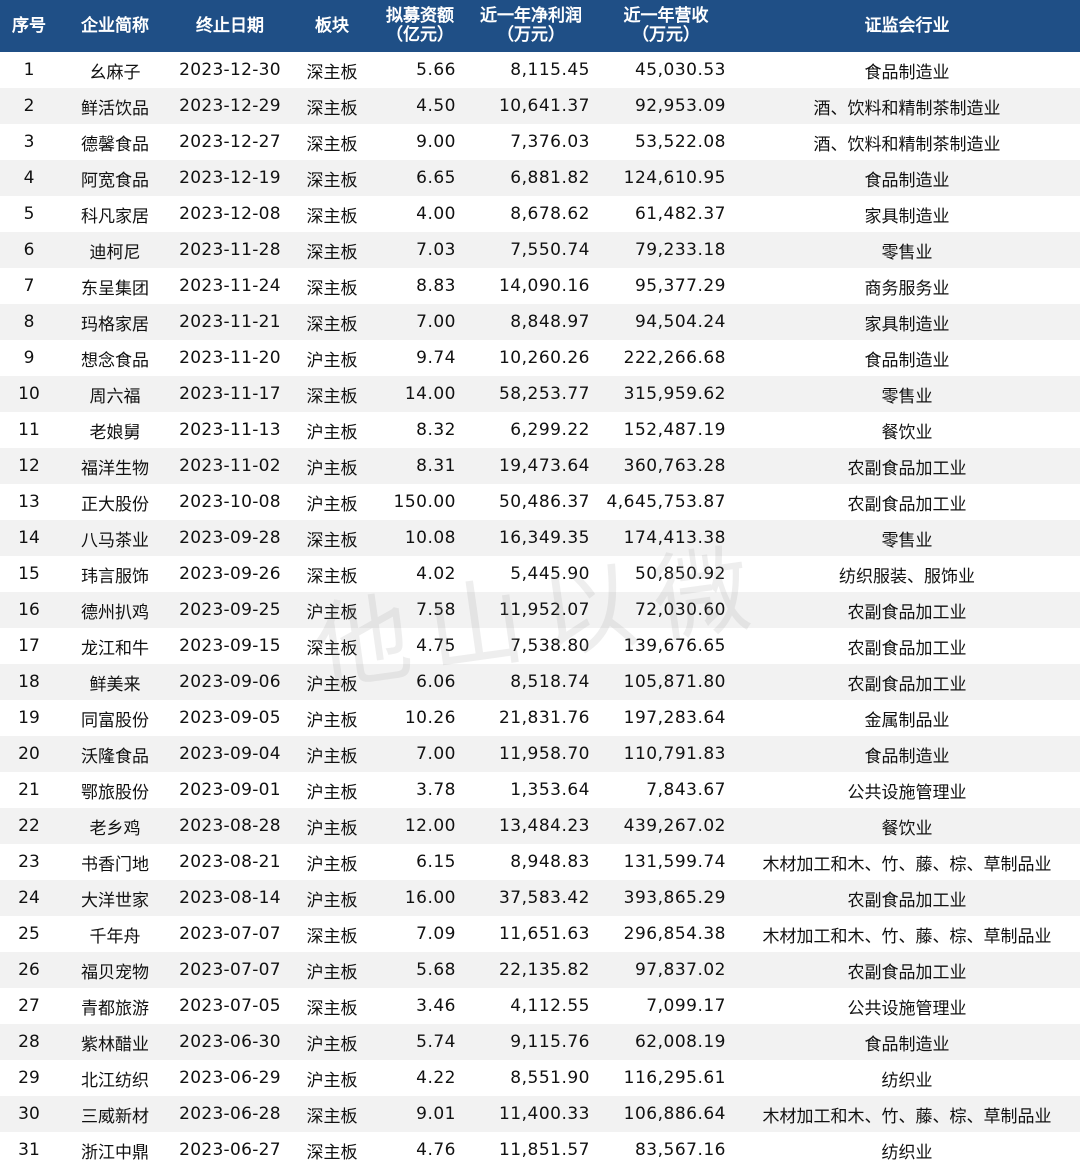  I want to click on cell-company: 浙江中鼎, so click(115, 1150).